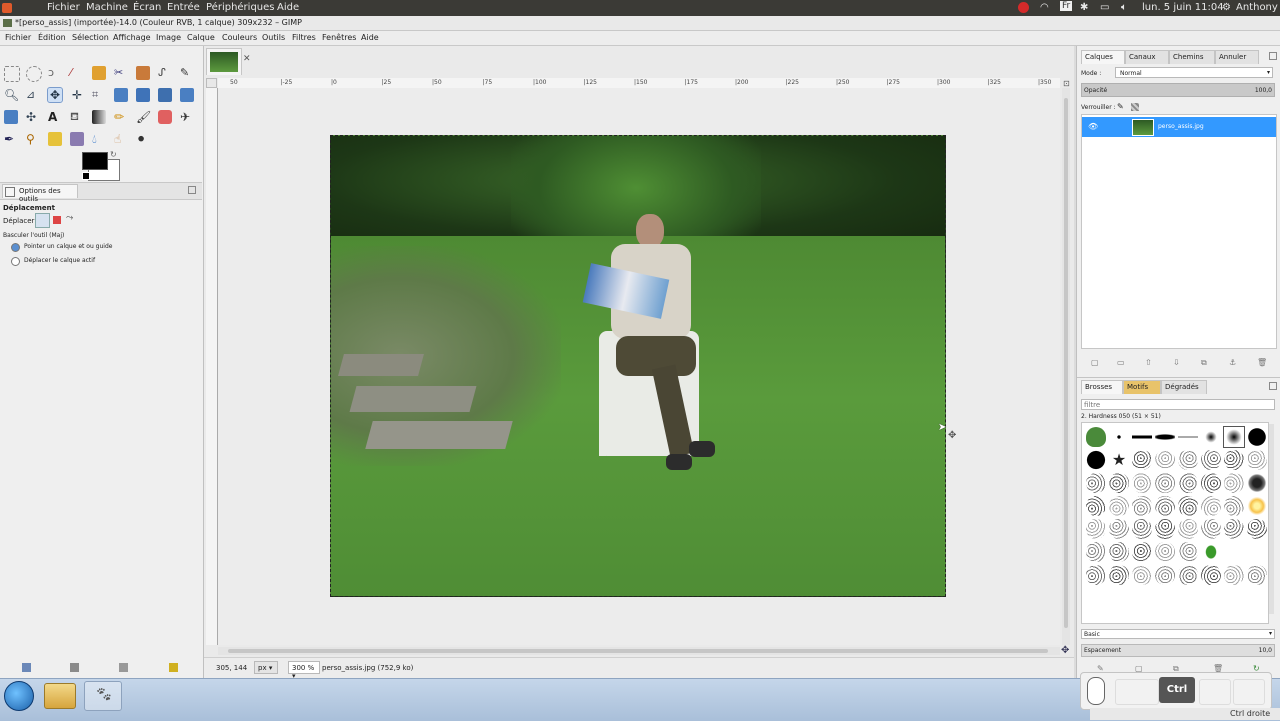 The image size is (1280, 721). What do you see at coordinates (1178, 634) in the screenshot?
I see `brush-preset-select: Basic ▾` at bounding box center [1178, 634].